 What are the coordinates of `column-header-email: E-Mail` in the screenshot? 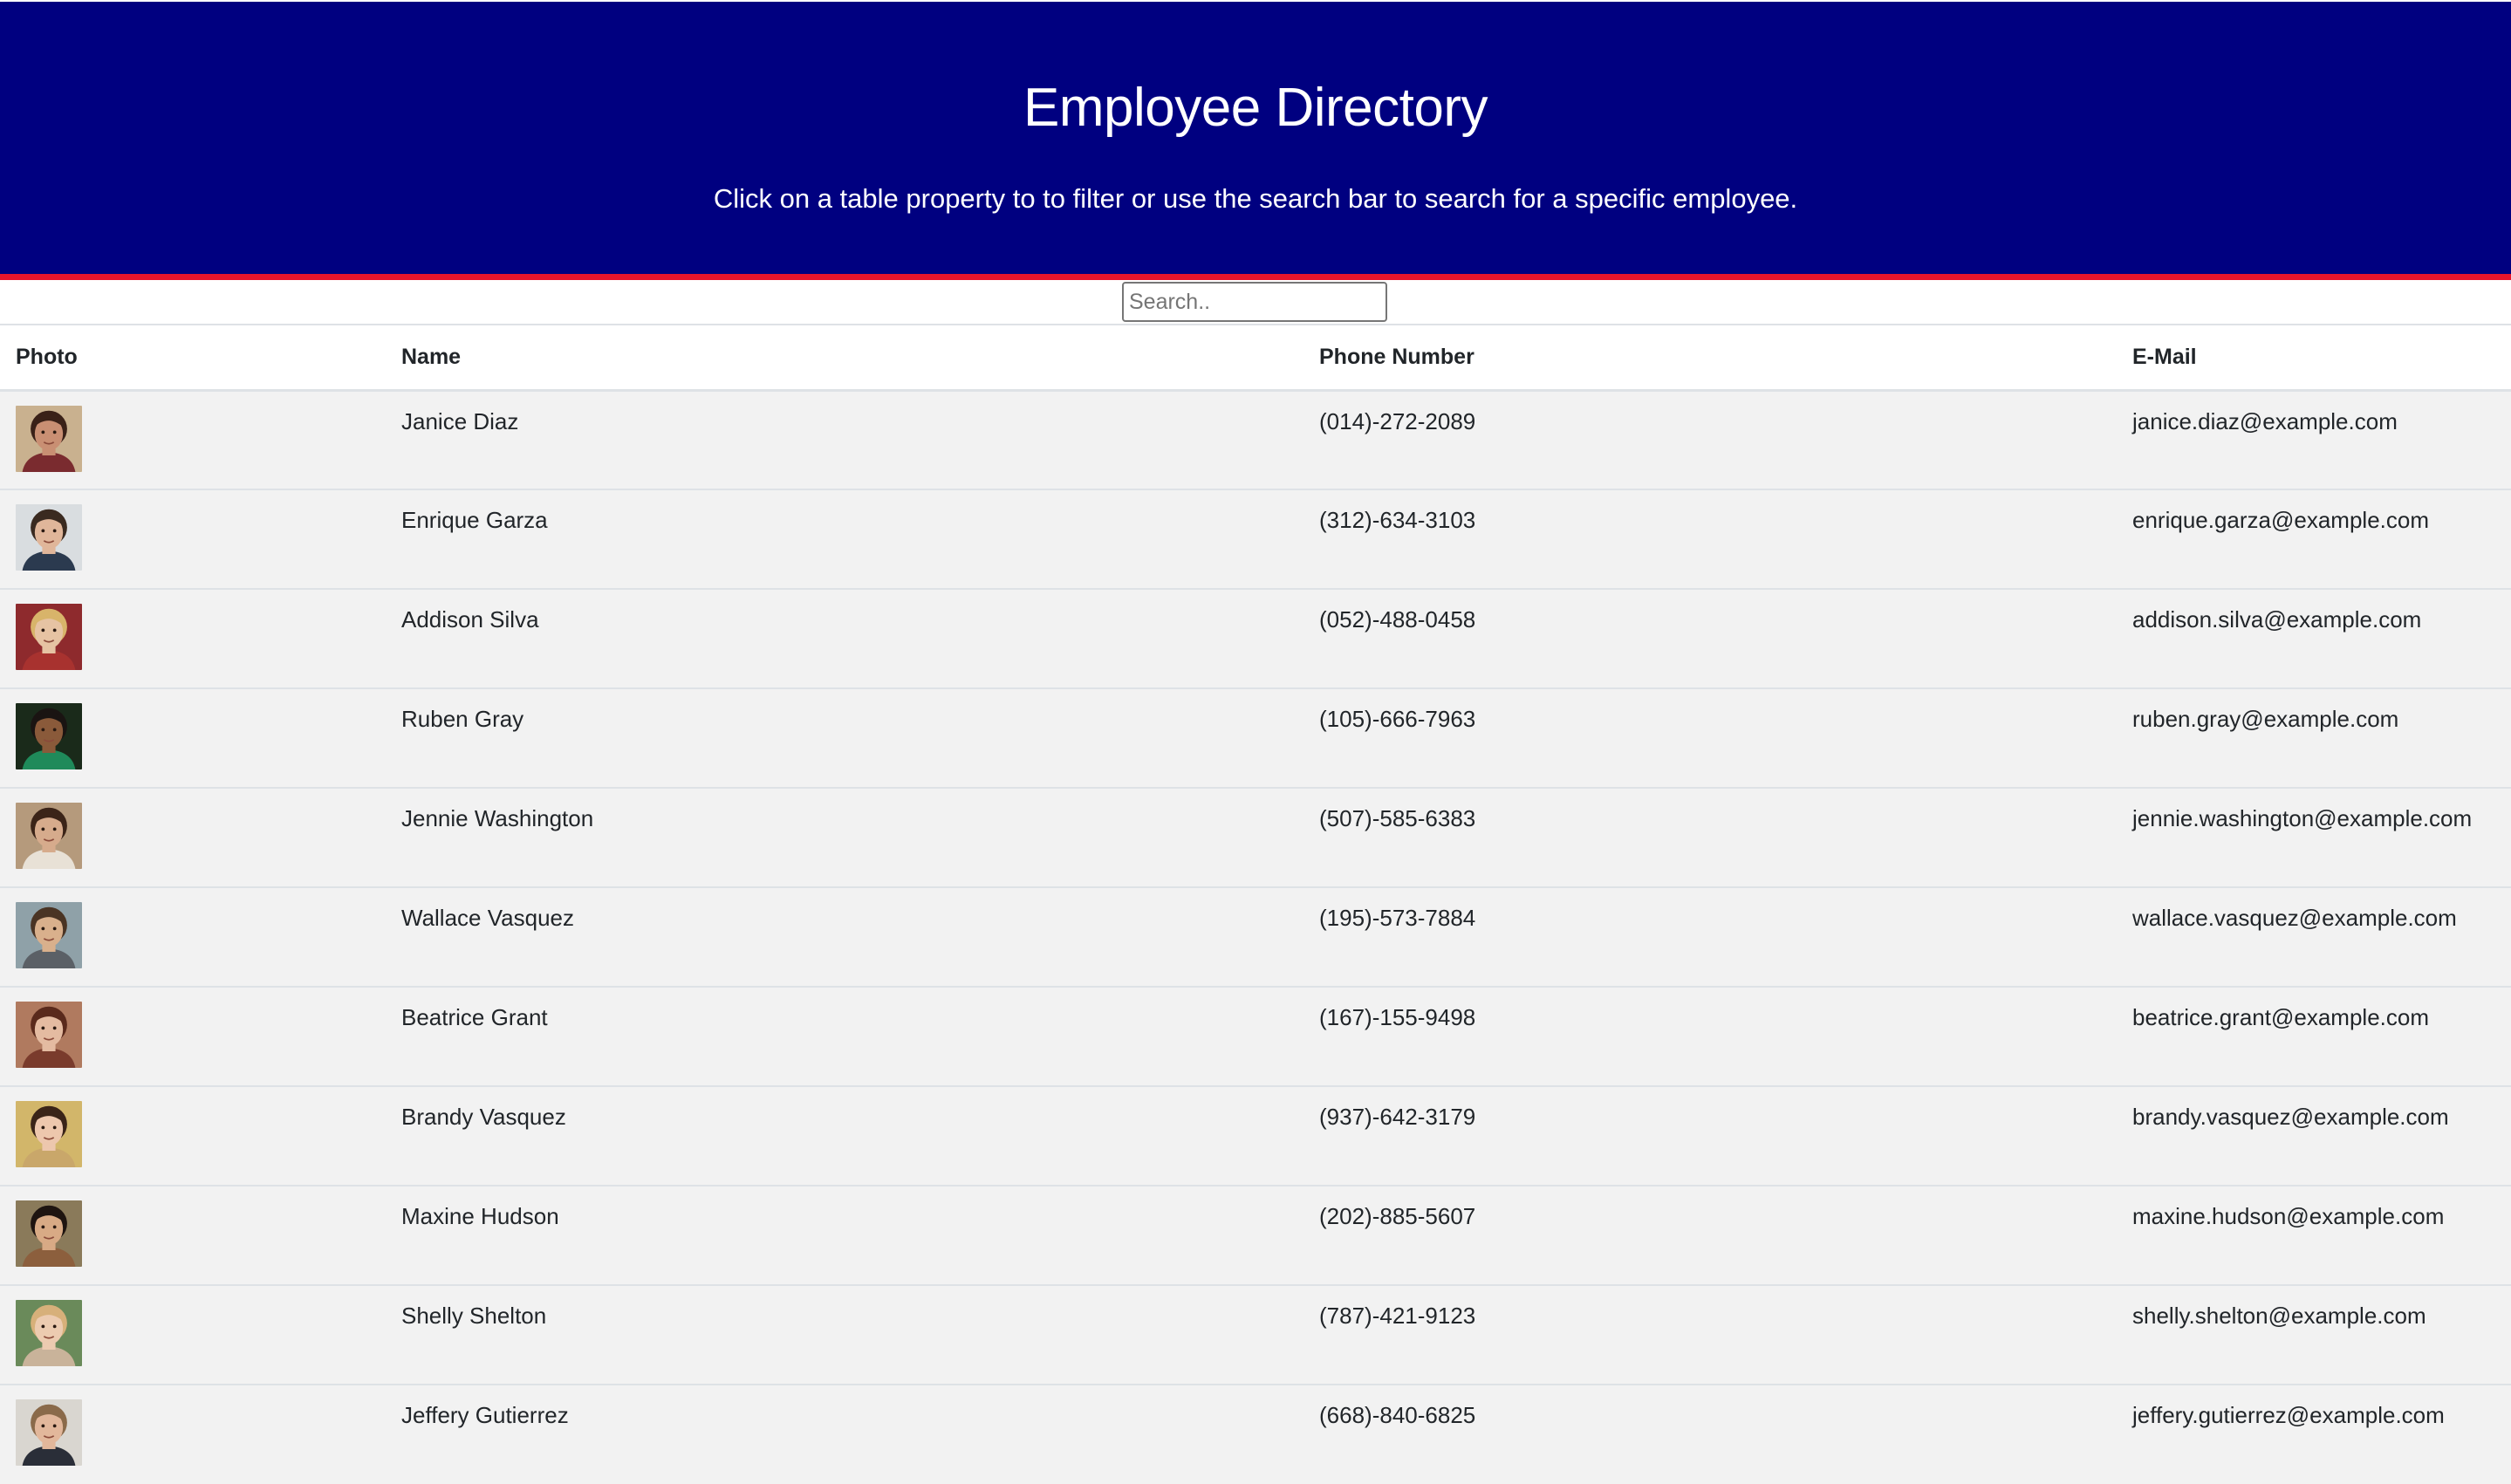 It's located at (2314, 358).